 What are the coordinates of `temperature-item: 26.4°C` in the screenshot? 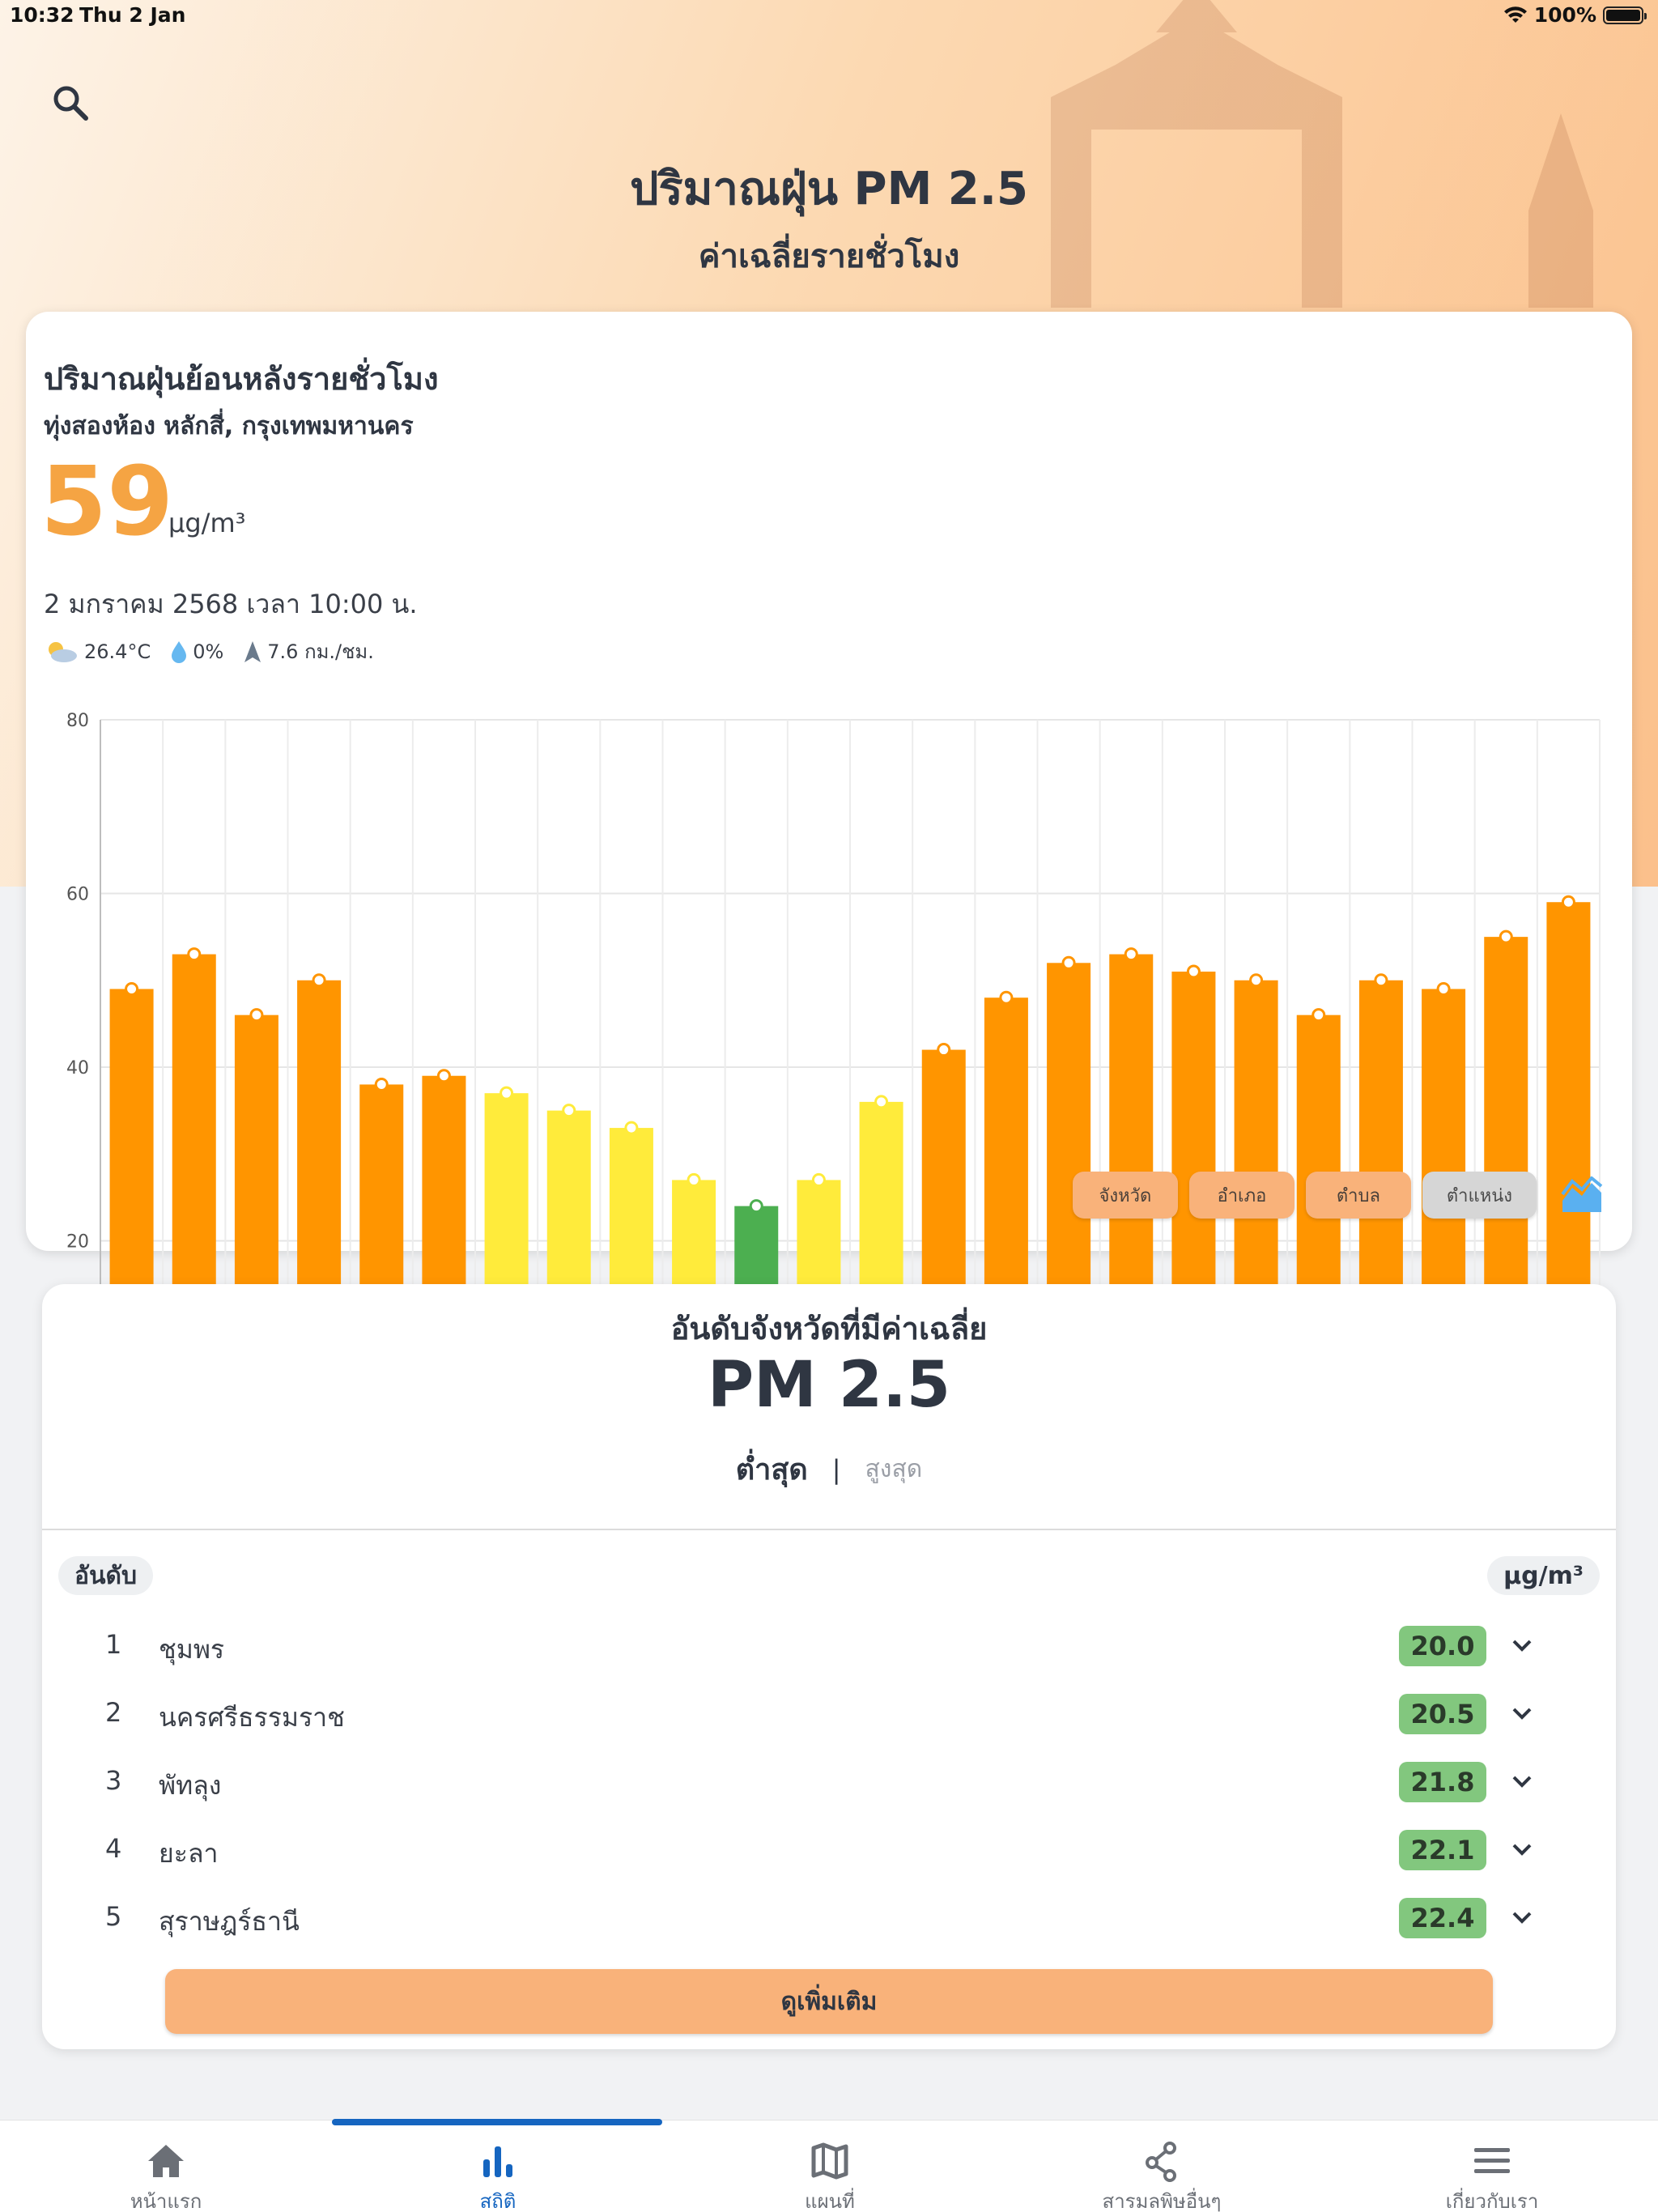 It's located at (97, 652).